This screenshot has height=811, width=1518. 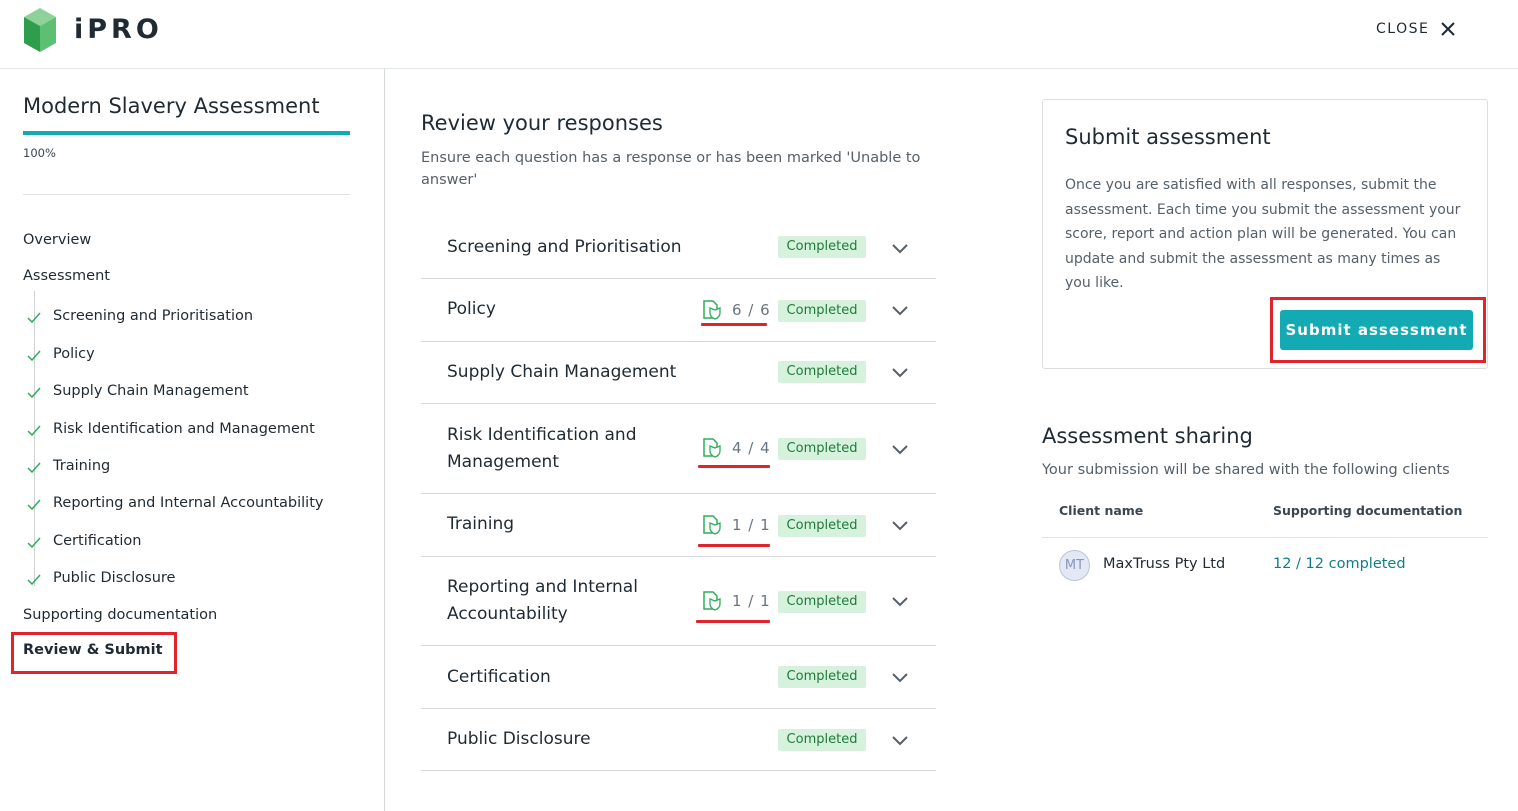 What do you see at coordinates (151, 391) in the screenshot?
I see `nav-supply-chain: Supply Chain Management` at bounding box center [151, 391].